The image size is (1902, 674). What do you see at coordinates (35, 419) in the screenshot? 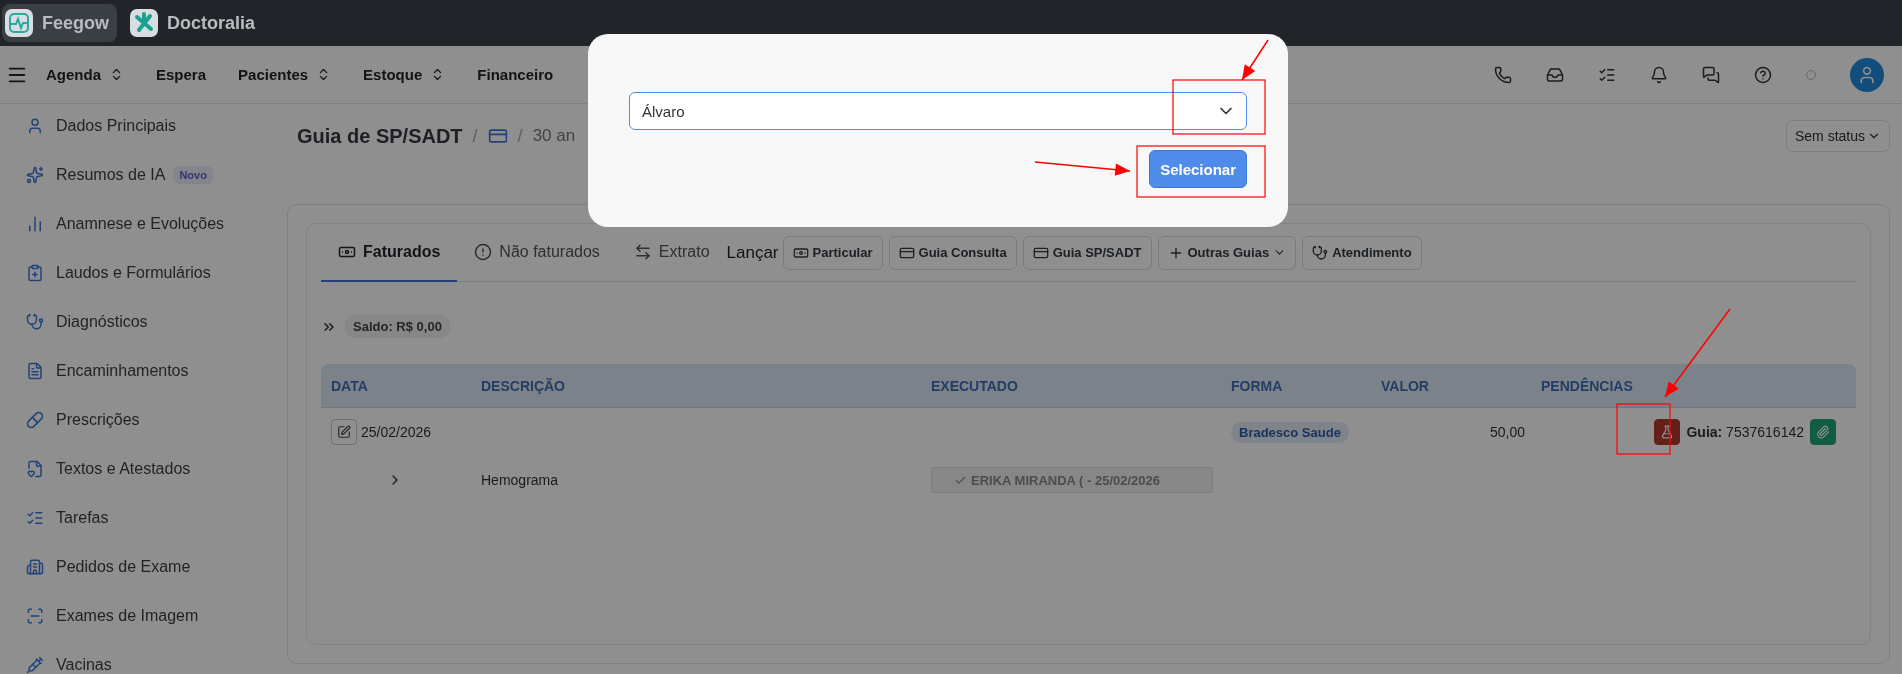
I see `pill-icon` at bounding box center [35, 419].